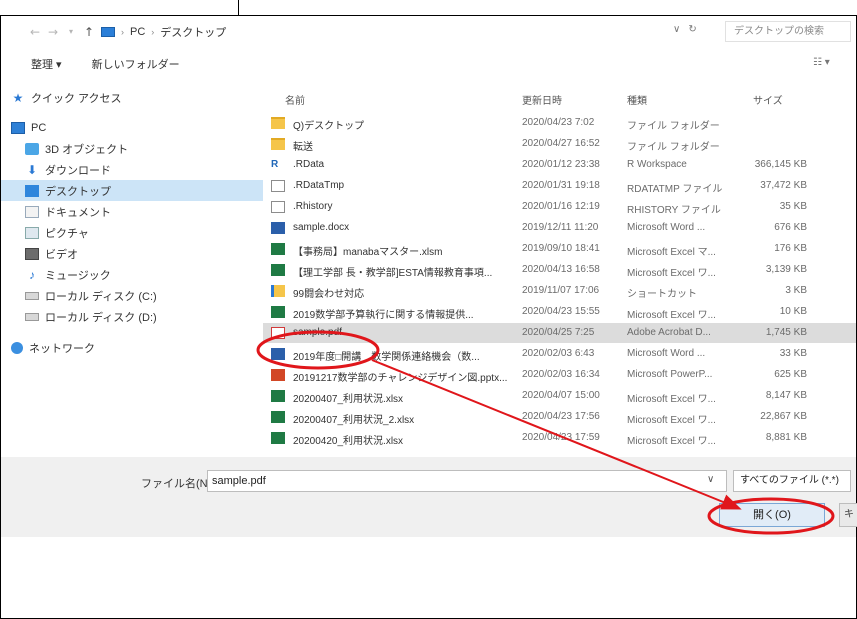 The height and width of the screenshot is (619, 857). What do you see at coordinates (295, 99) in the screenshot?
I see `column-header-name: 名前` at bounding box center [295, 99].